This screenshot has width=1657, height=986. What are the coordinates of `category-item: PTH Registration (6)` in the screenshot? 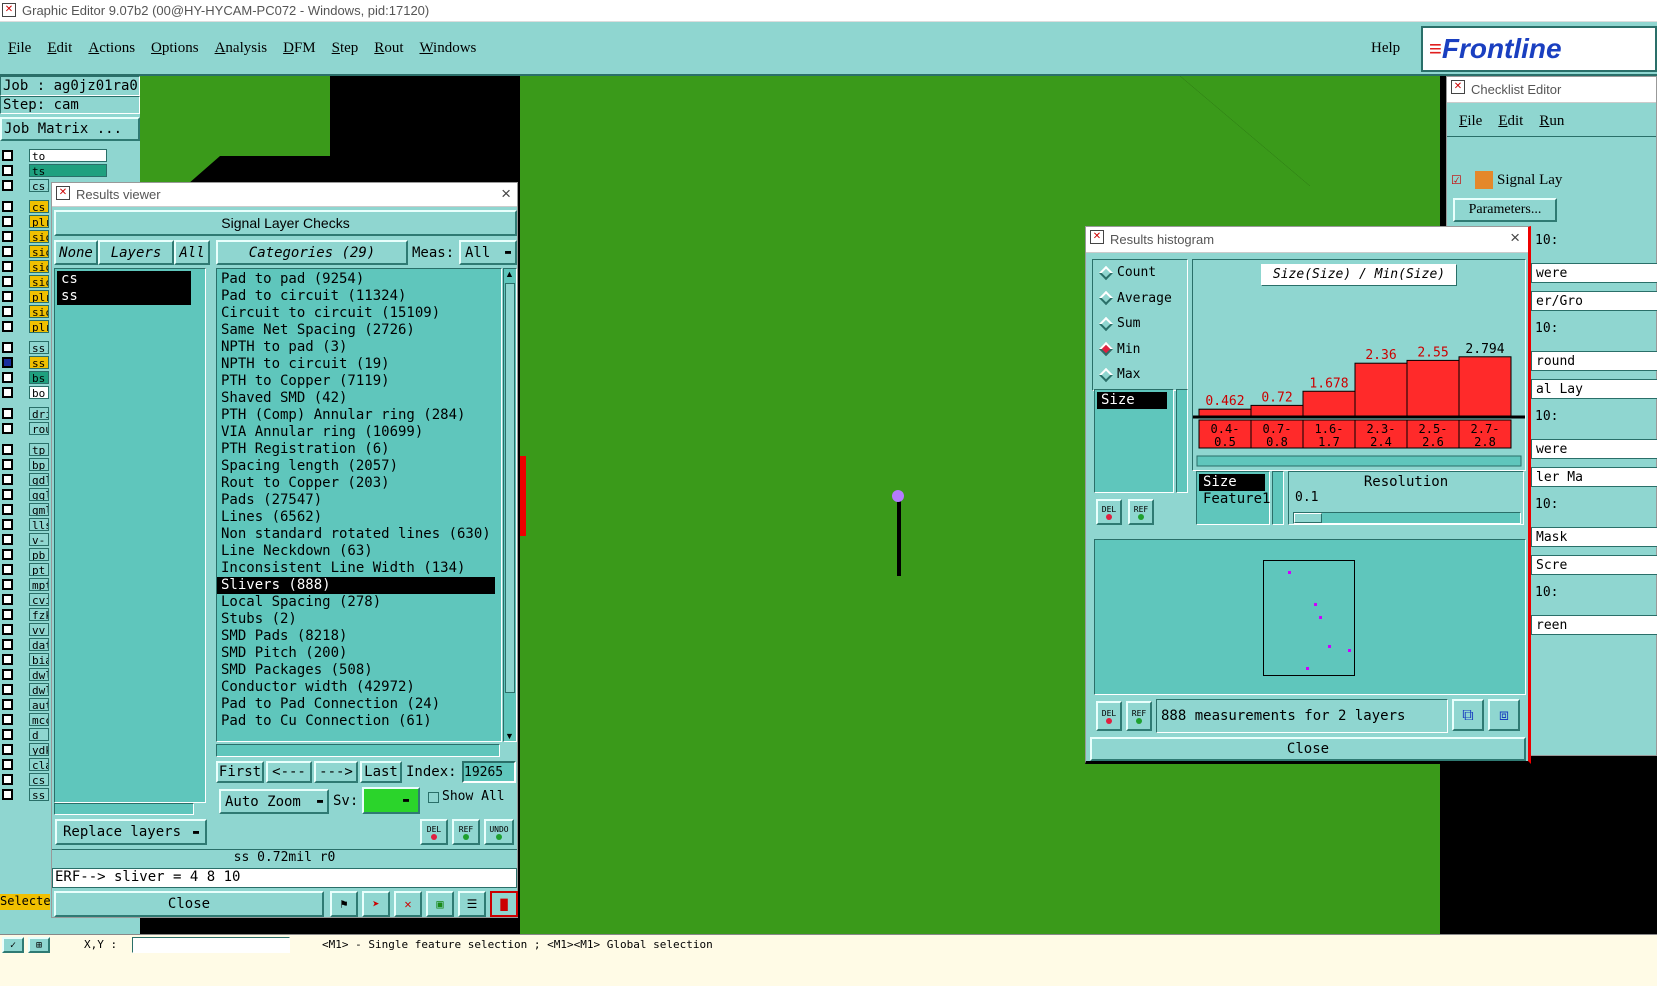 It's located at (359, 449).